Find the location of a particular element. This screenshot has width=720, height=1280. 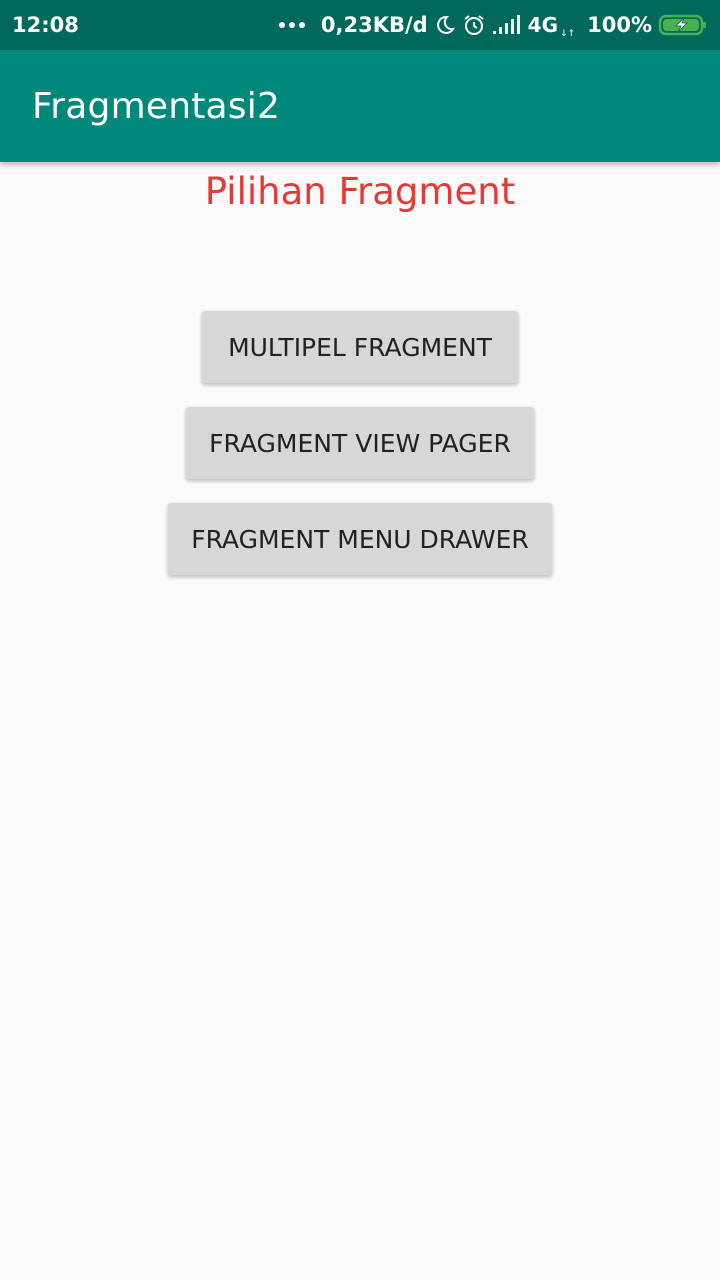

moon-icon is located at coordinates (445, 25).